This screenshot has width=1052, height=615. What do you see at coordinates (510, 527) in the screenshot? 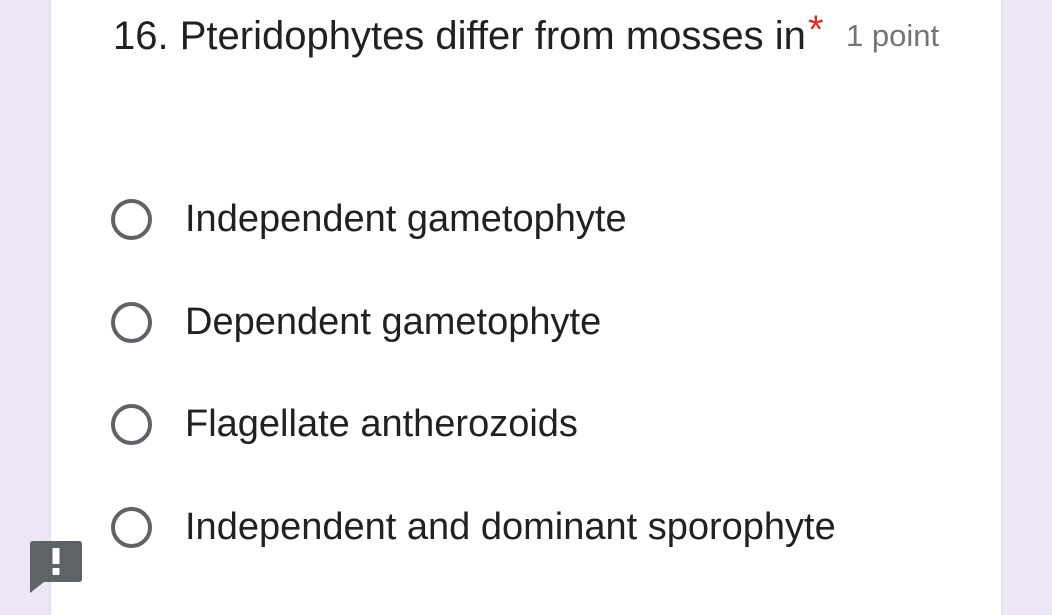
I see `option-label: Independent and dominant sporophyte` at bounding box center [510, 527].